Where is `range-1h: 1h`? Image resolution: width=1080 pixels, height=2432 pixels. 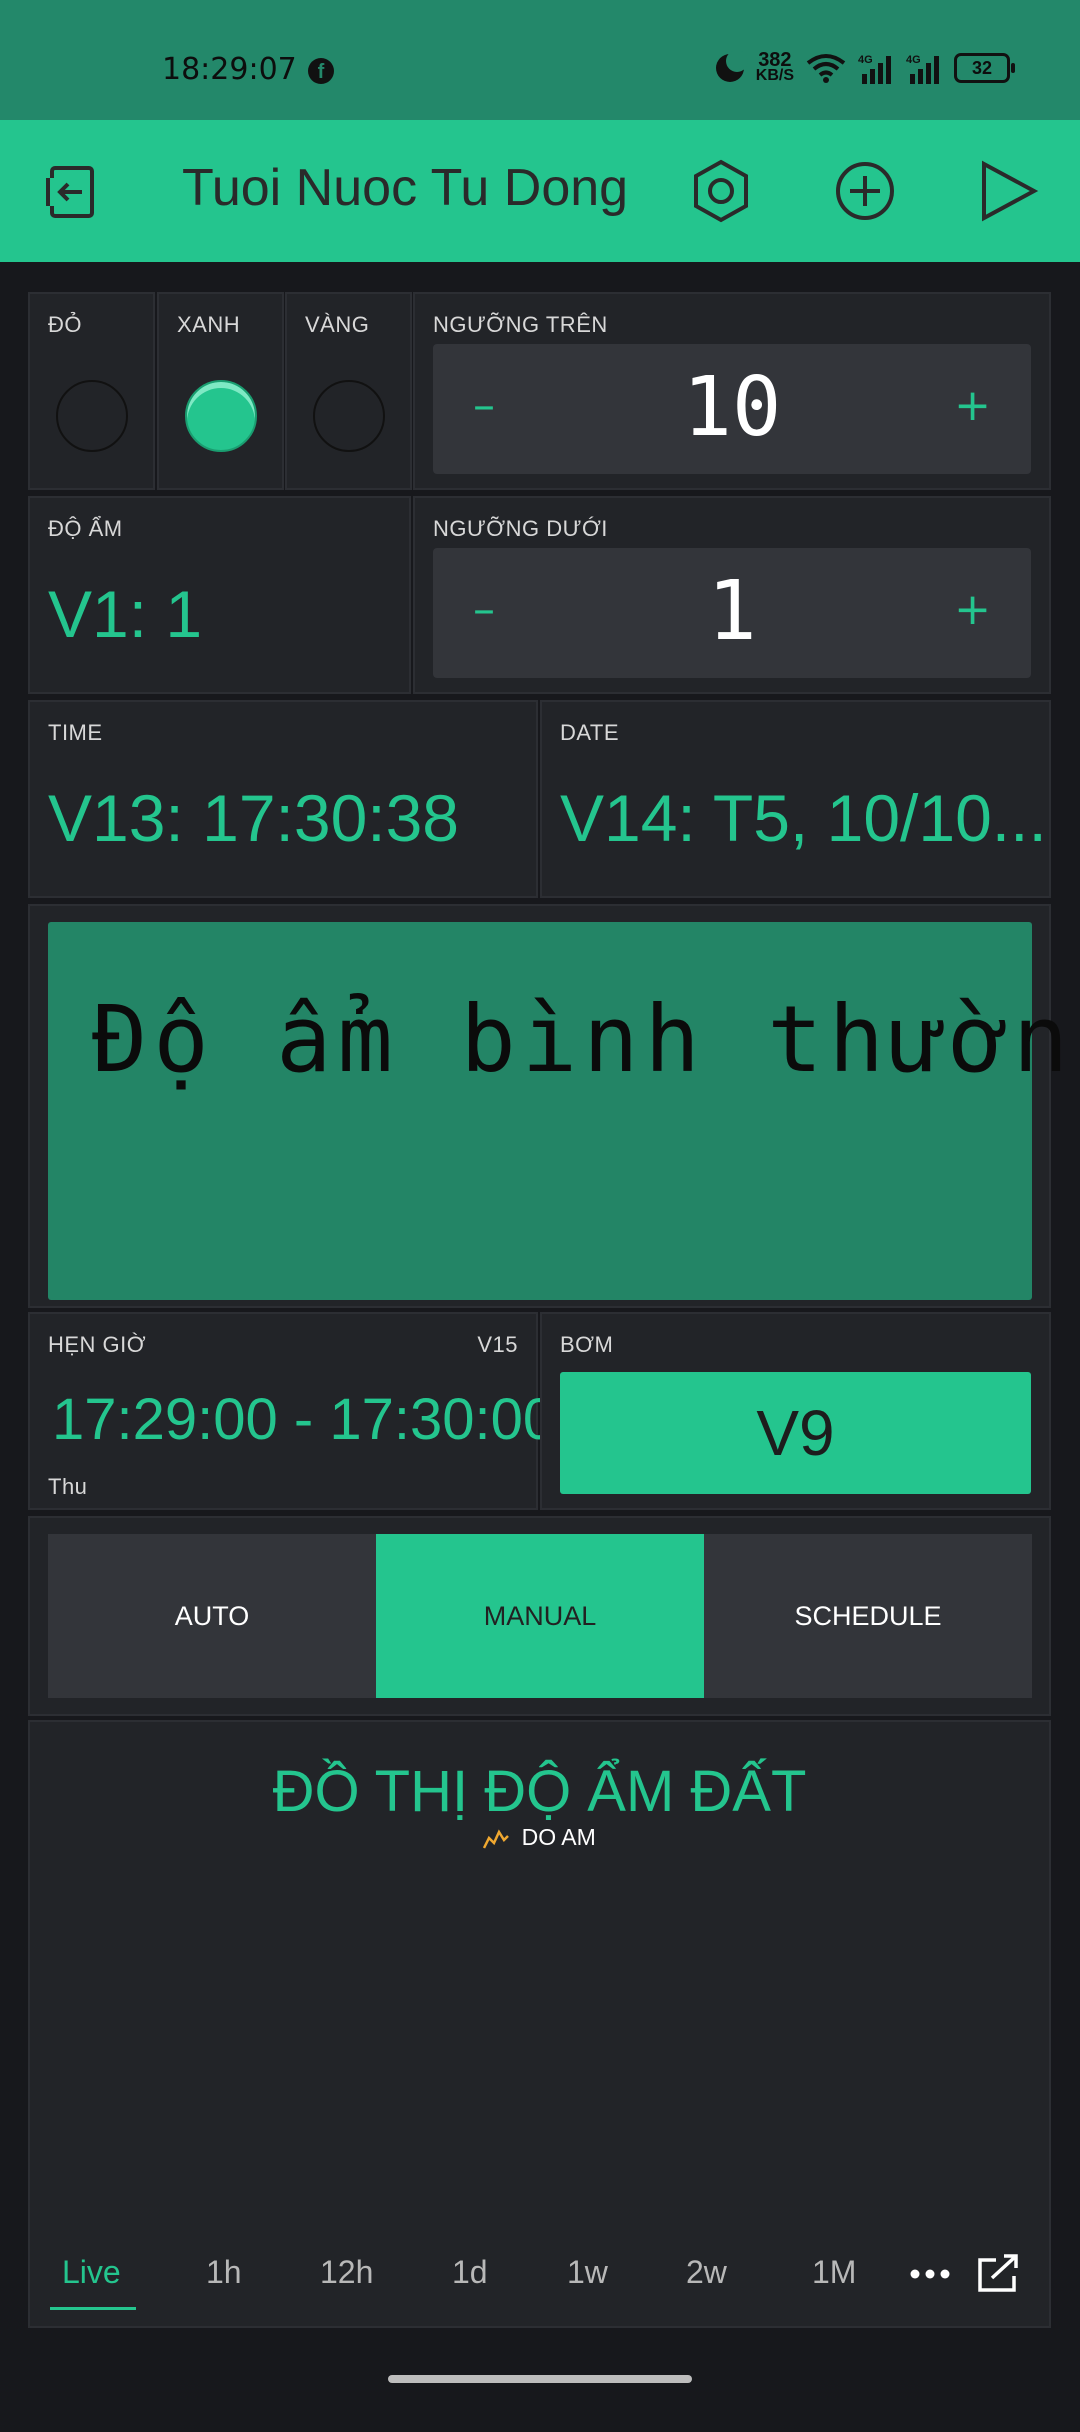 range-1h: 1h is located at coordinates (224, 2272).